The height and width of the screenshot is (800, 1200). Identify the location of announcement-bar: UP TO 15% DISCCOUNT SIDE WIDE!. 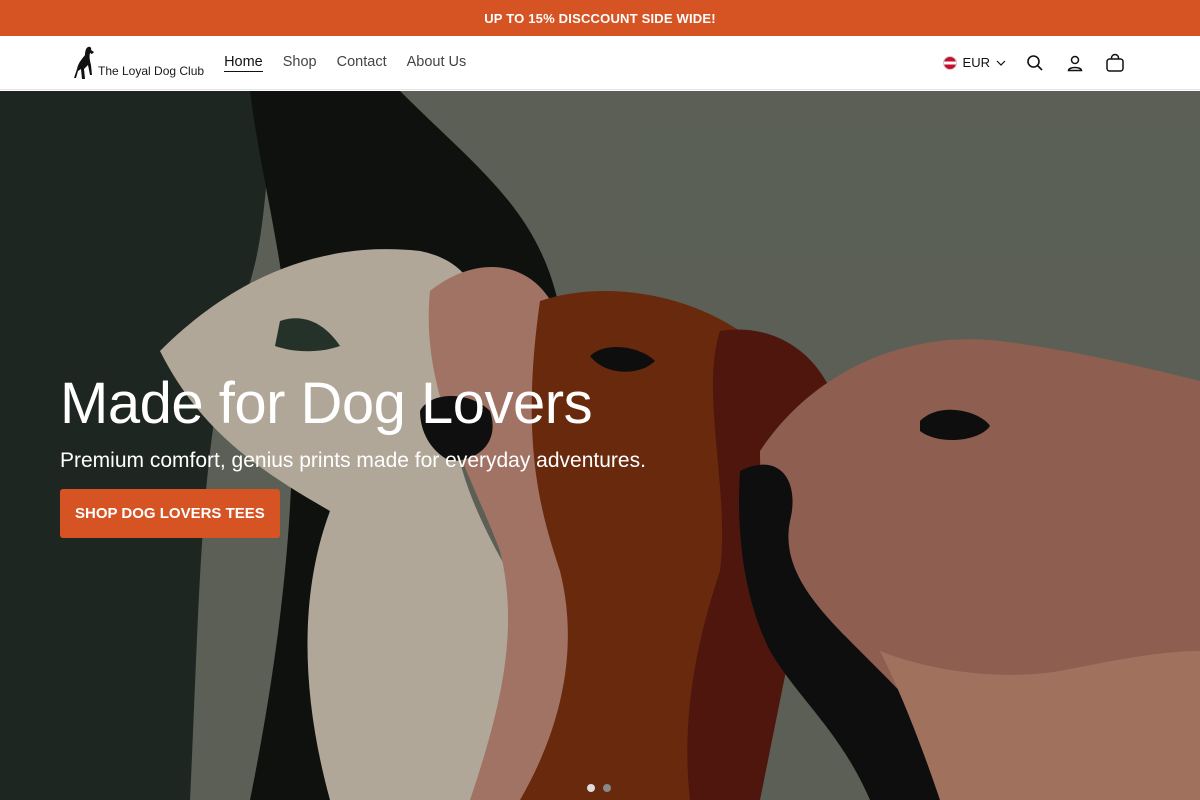
(600, 18).